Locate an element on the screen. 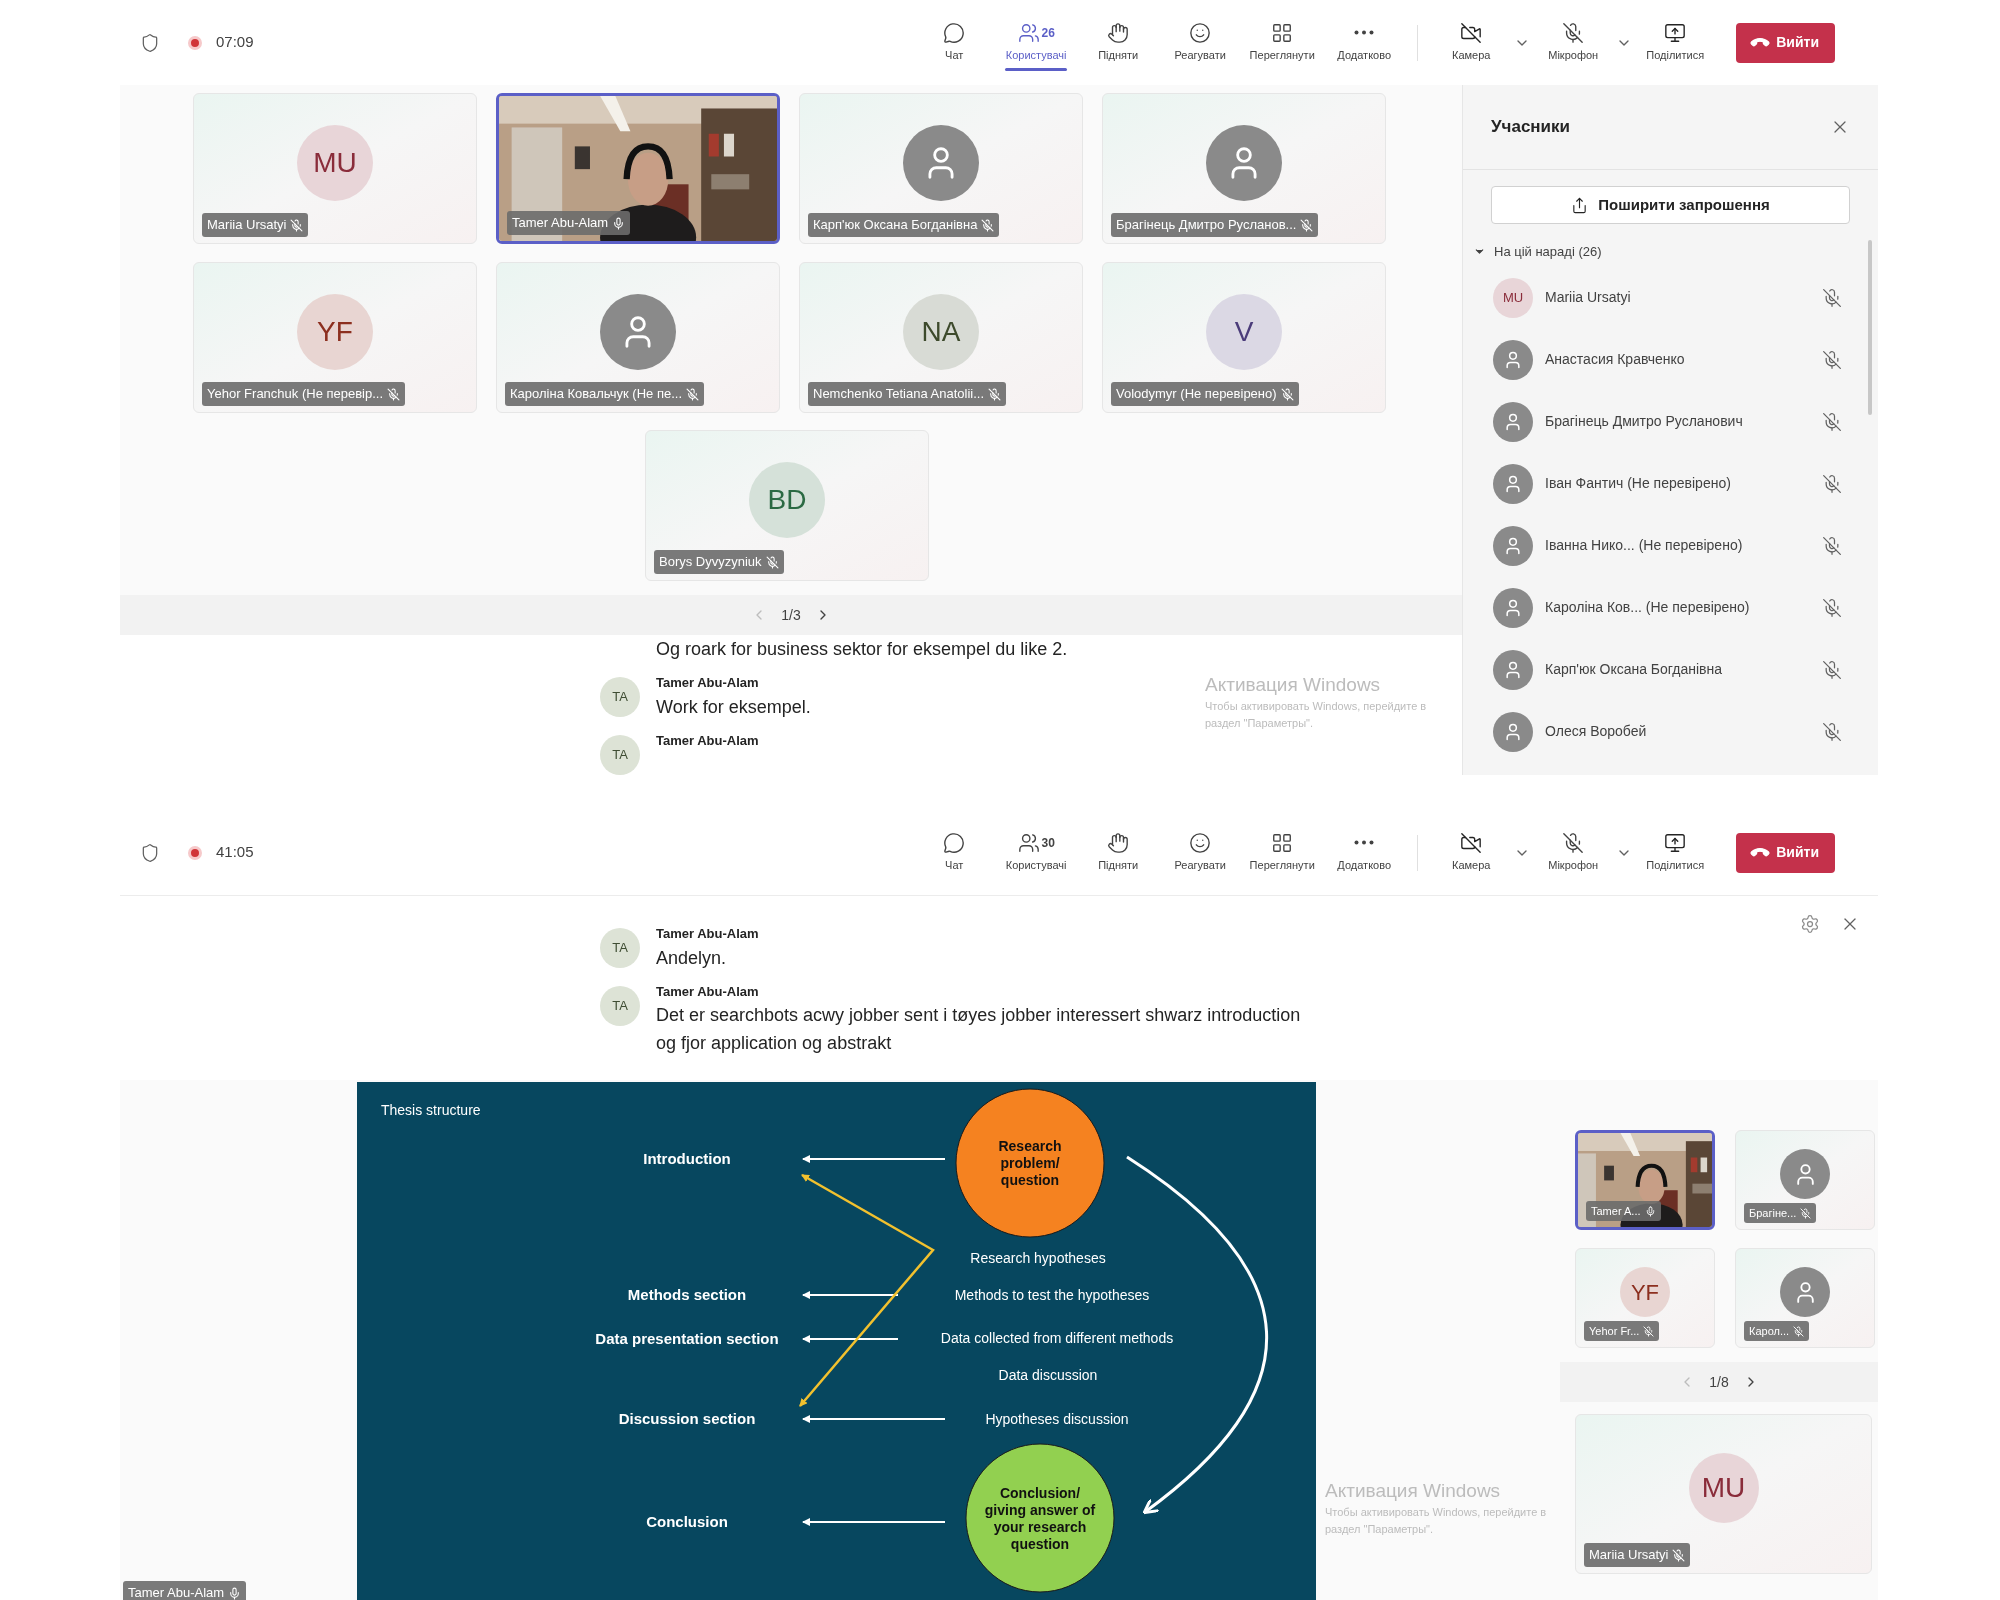 The image size is (2000, 1600). video-tile: Карп'юк Оксана Богданівна is located at coordinates (941, 168).